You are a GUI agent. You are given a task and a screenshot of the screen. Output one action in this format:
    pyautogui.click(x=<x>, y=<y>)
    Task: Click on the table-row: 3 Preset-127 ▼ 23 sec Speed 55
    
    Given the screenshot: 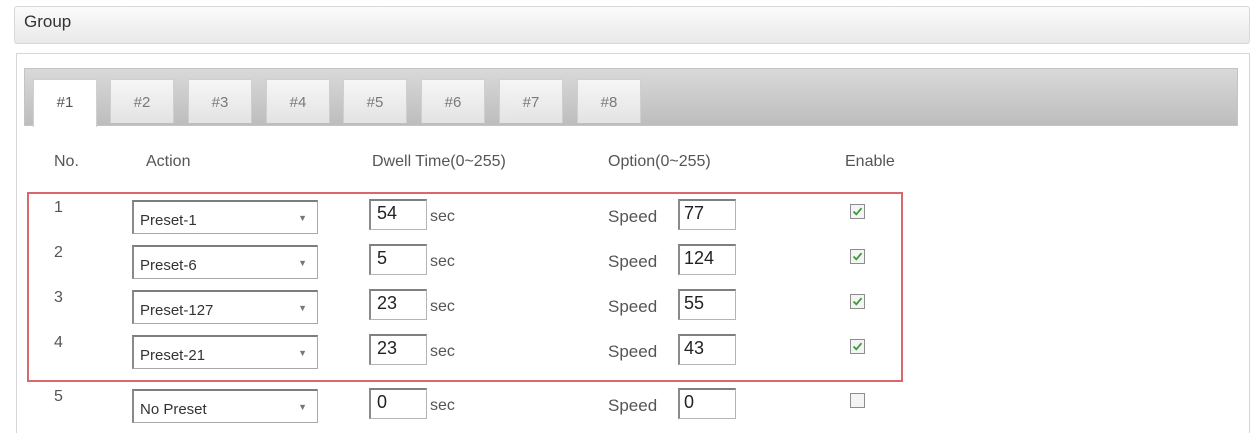 What is the action you would take?
    pyautogui.click(x=626, y=309)
    